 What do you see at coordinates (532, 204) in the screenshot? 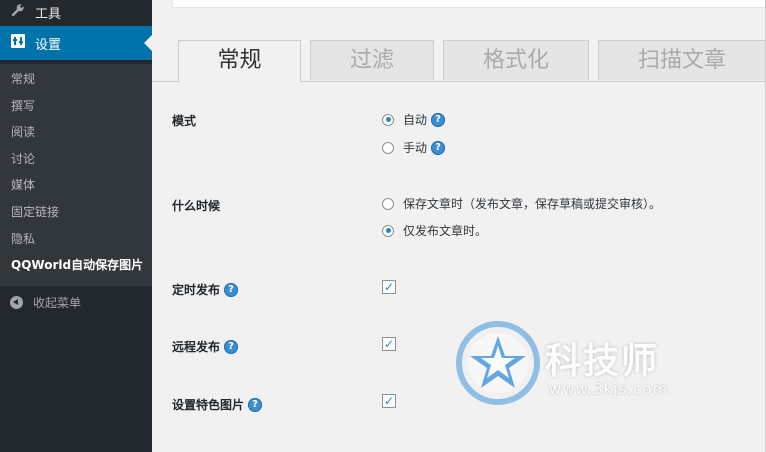
I see `when-on-save-label: 保存文章时（发布文章，保存草稿或提交审核）。` at bounding box center [532, 204].